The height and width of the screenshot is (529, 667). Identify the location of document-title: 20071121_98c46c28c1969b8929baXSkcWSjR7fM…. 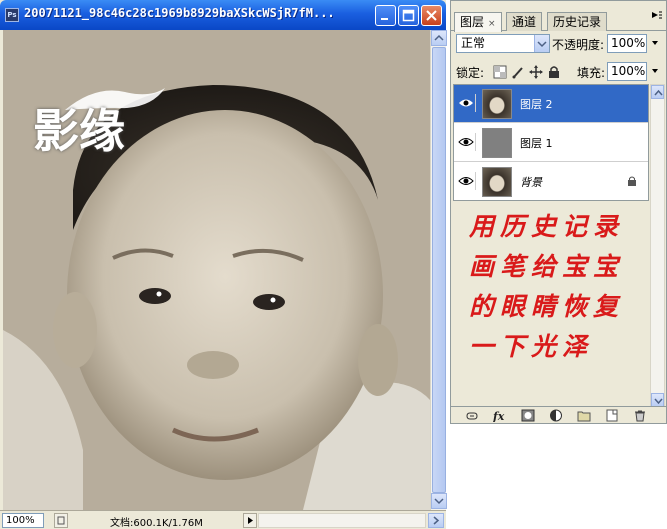
(179, 13).